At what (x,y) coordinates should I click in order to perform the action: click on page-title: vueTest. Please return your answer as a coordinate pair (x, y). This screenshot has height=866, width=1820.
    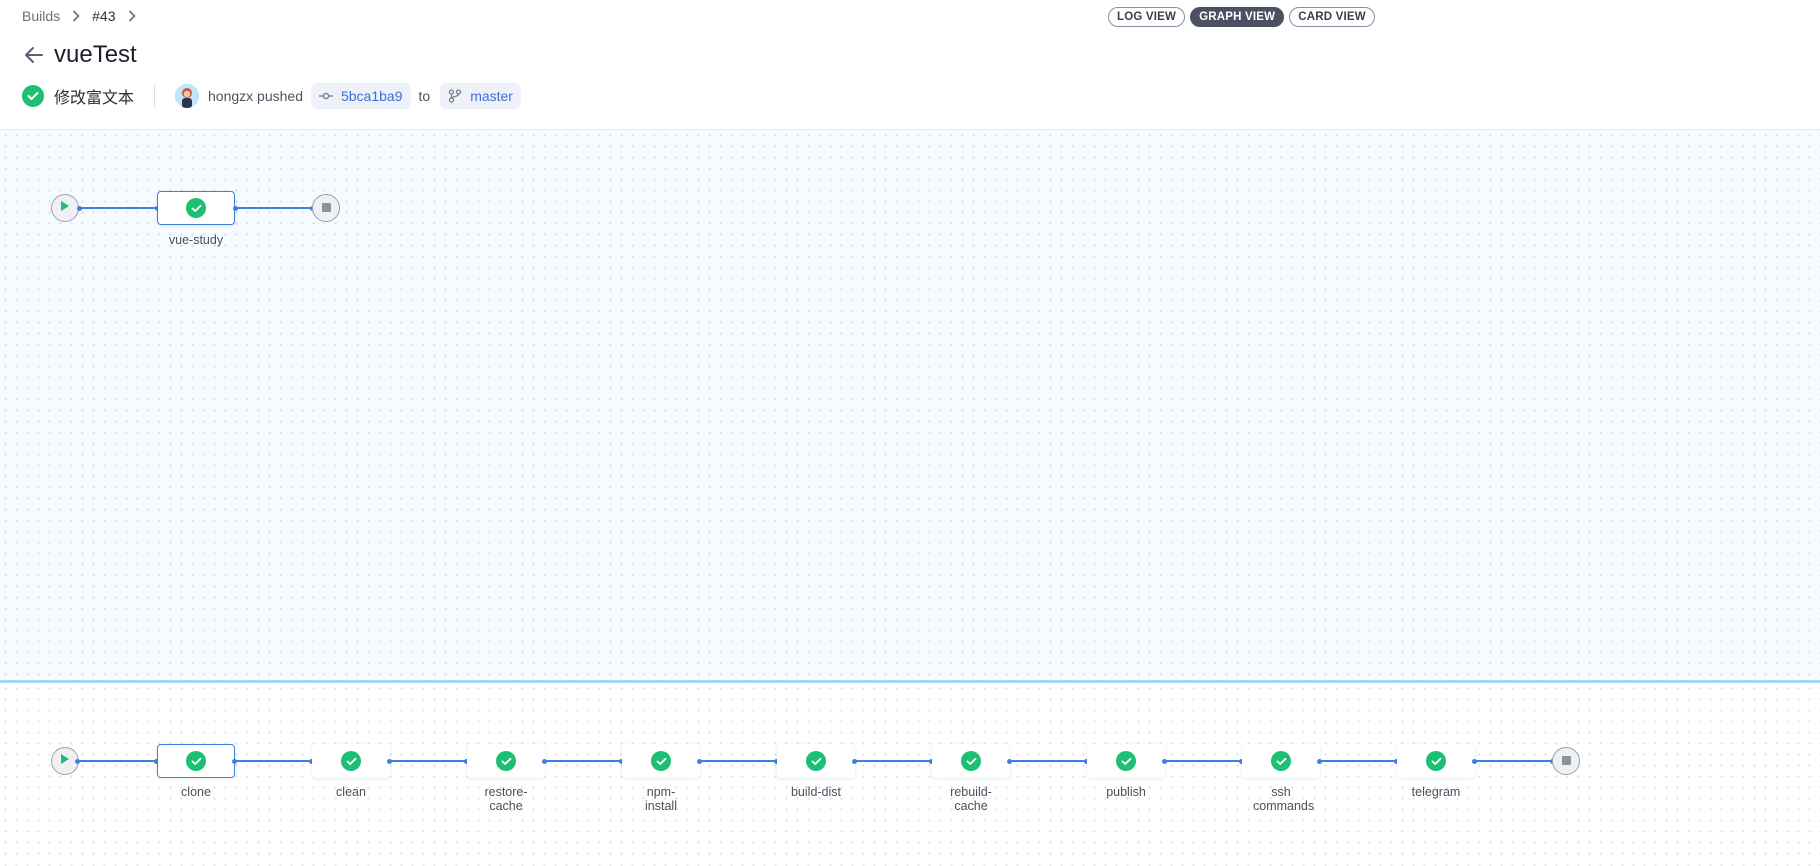
    Looking at the image, I should click on (95, 54).